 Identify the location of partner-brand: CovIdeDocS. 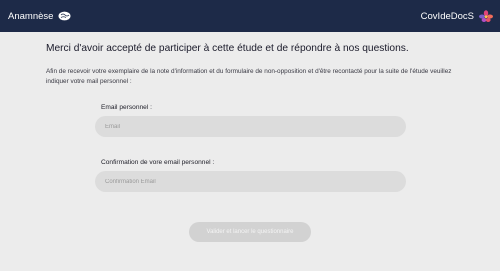
(457, 16).